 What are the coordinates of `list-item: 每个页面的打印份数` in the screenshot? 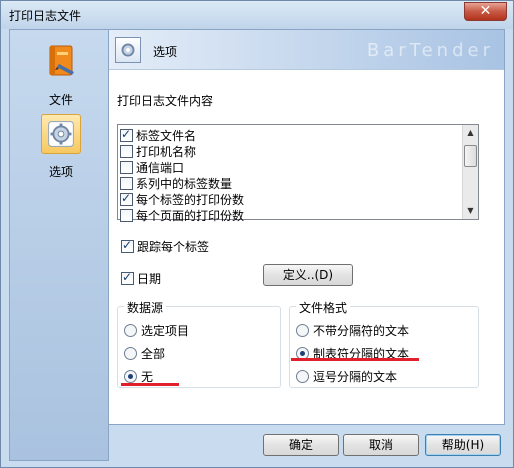 It's located at (182, 215).